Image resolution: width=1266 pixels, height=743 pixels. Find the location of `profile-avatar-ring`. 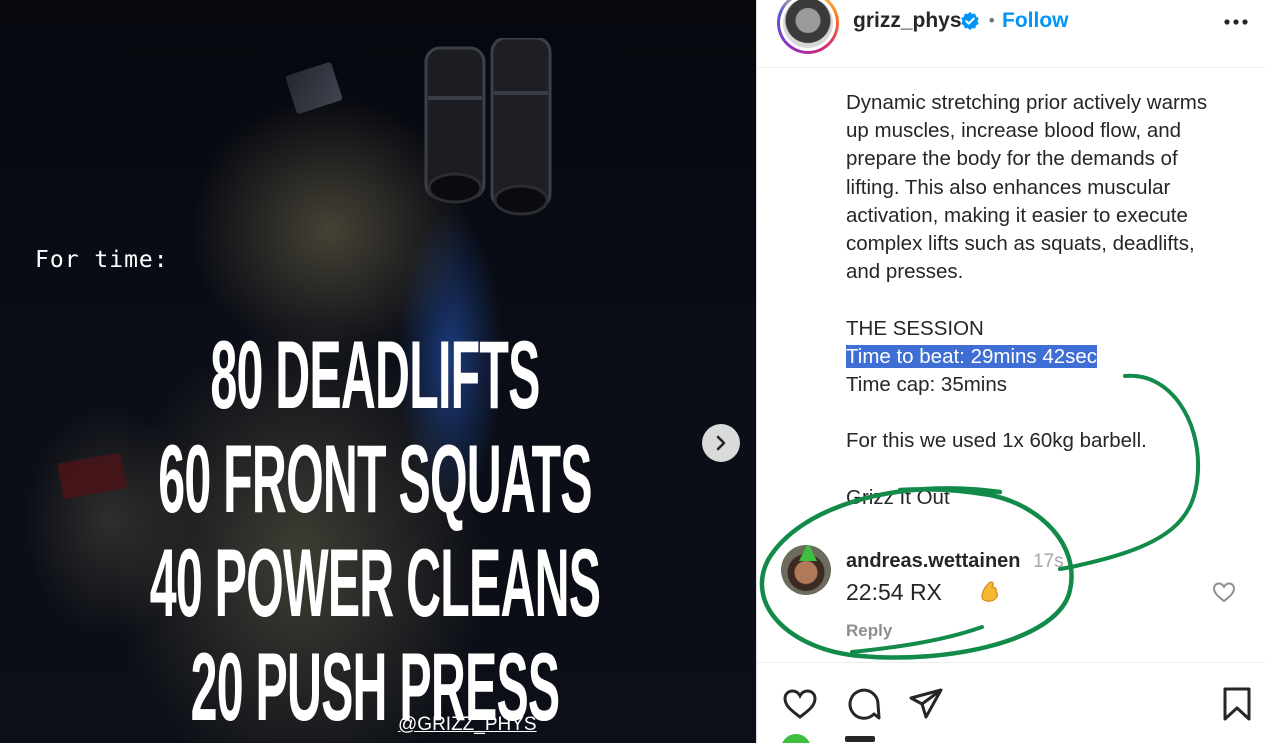

profile-avatar-ring is located at coordinates (808, 27).